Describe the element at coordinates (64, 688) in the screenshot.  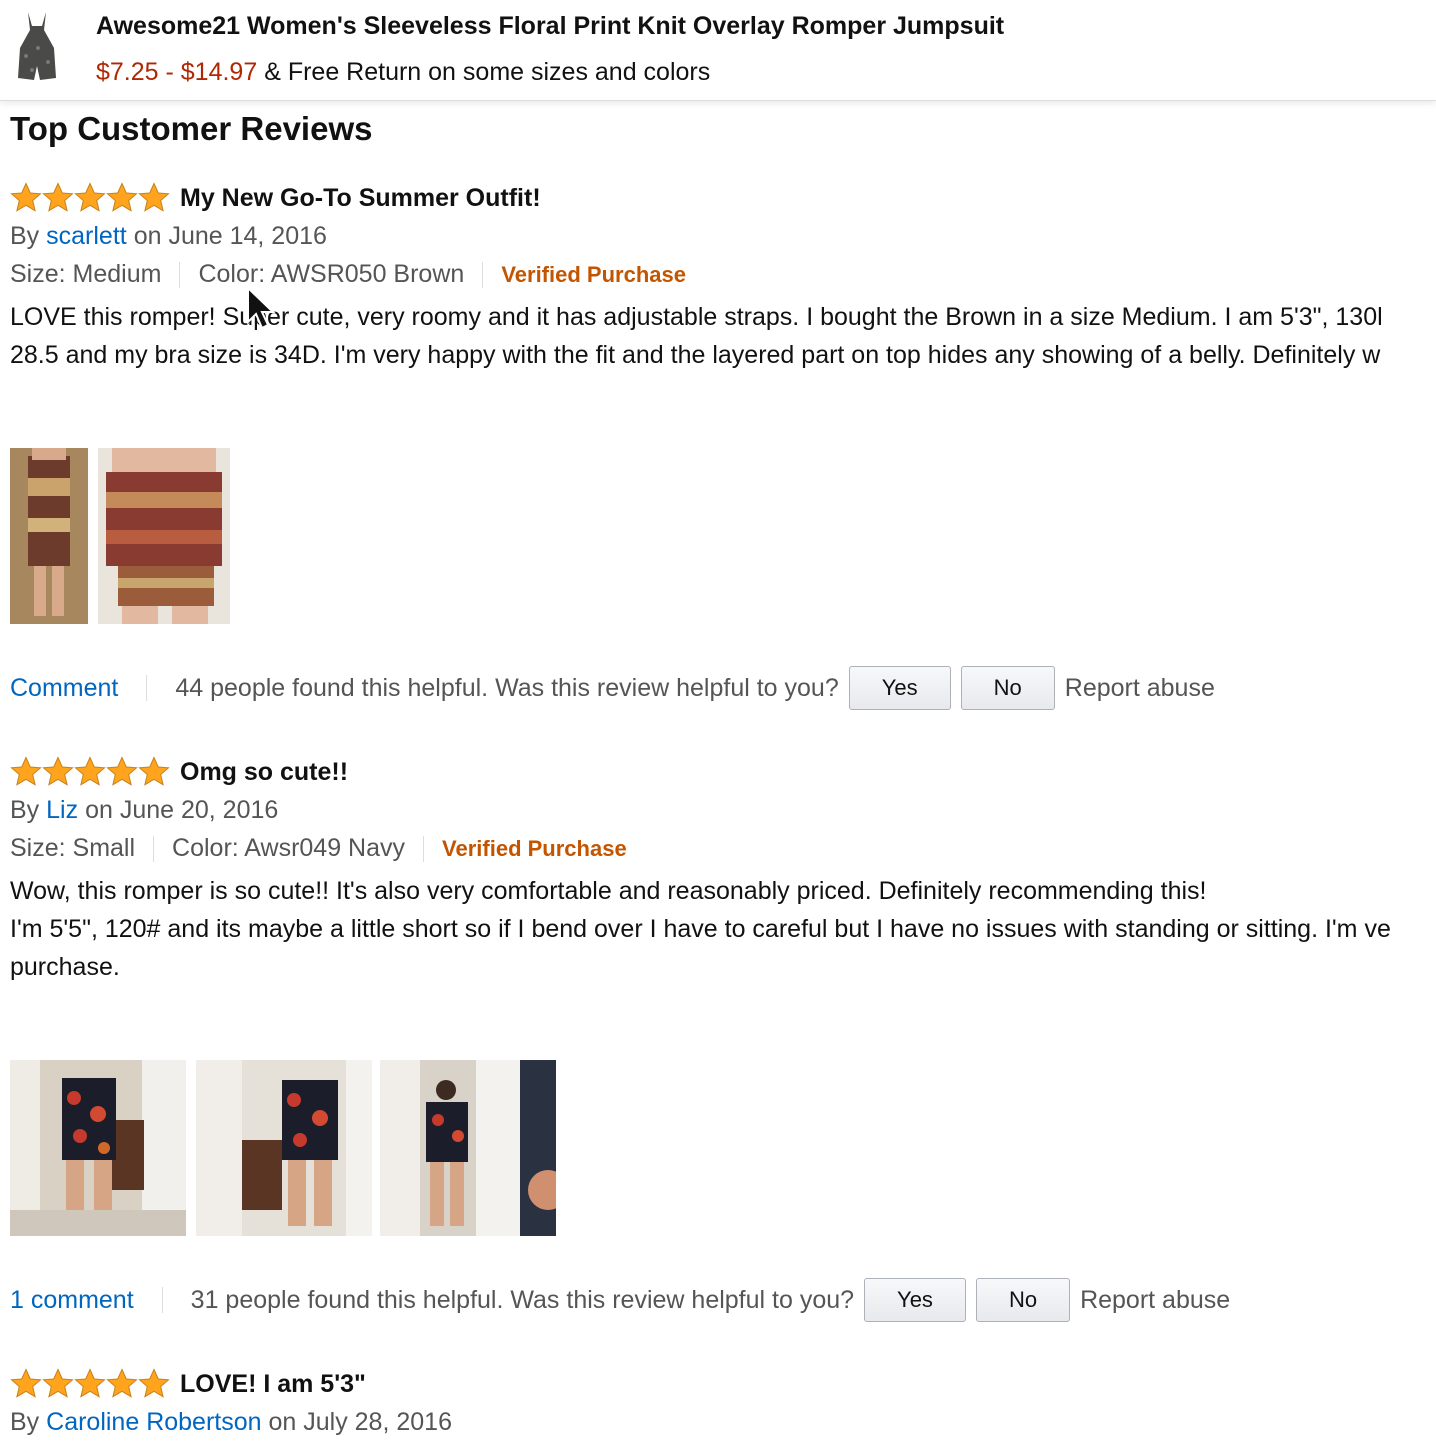
I see `comment-link: Comment` at that location.